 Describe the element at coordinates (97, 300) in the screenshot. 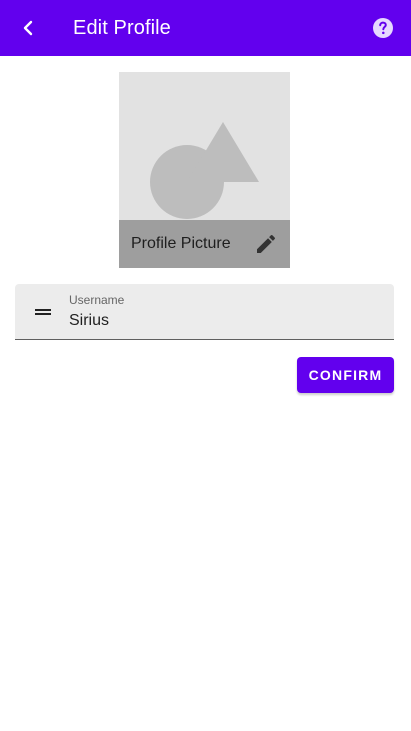

I see `username-label: Username` at that location.